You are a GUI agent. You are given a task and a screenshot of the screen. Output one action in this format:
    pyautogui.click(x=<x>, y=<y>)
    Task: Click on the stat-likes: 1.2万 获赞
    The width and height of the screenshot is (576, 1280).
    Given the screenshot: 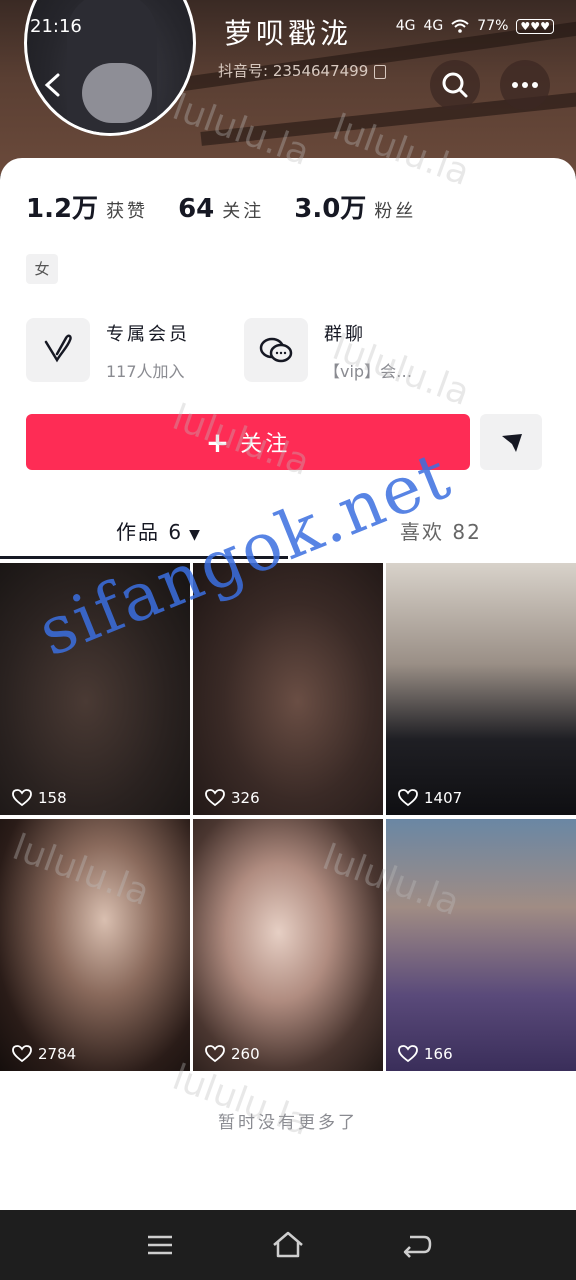 What is the action you would take?
    pyautogui.click(x=87, y=206)
    